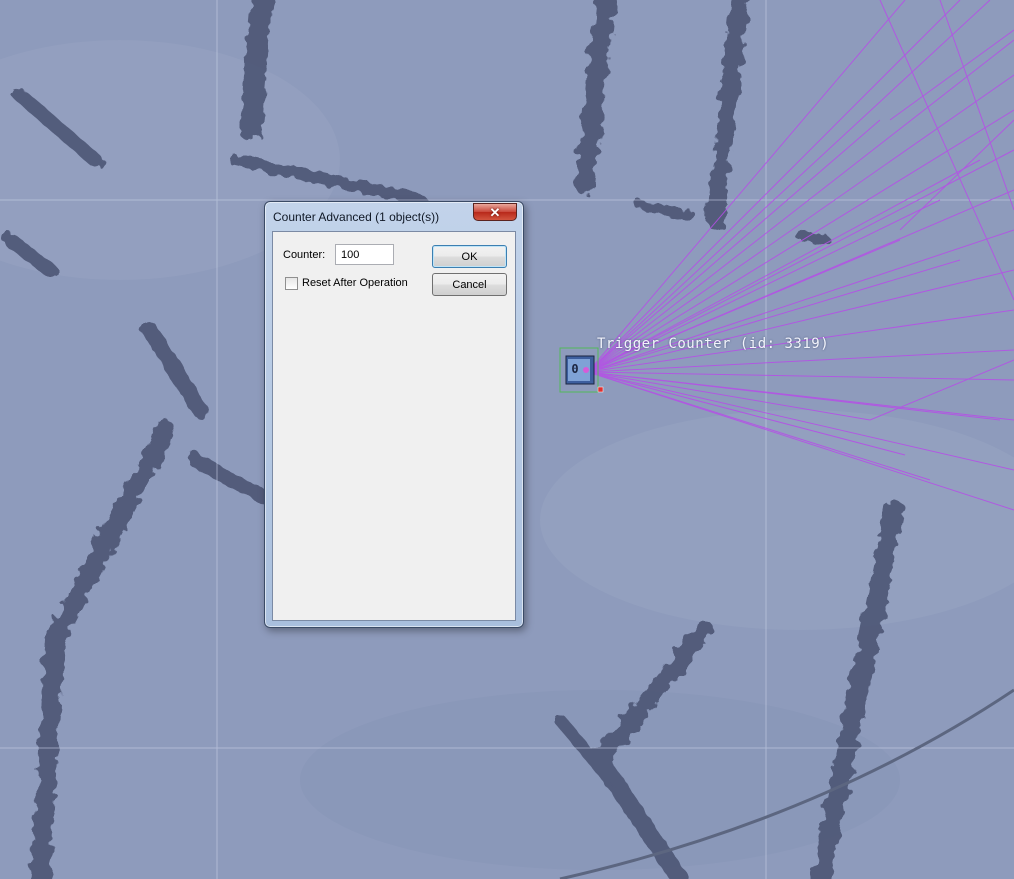  What do you see at coordinates (304, 255) in the screenshot?
I see `counter-label: Counter:` at bounding box center [304, 255].